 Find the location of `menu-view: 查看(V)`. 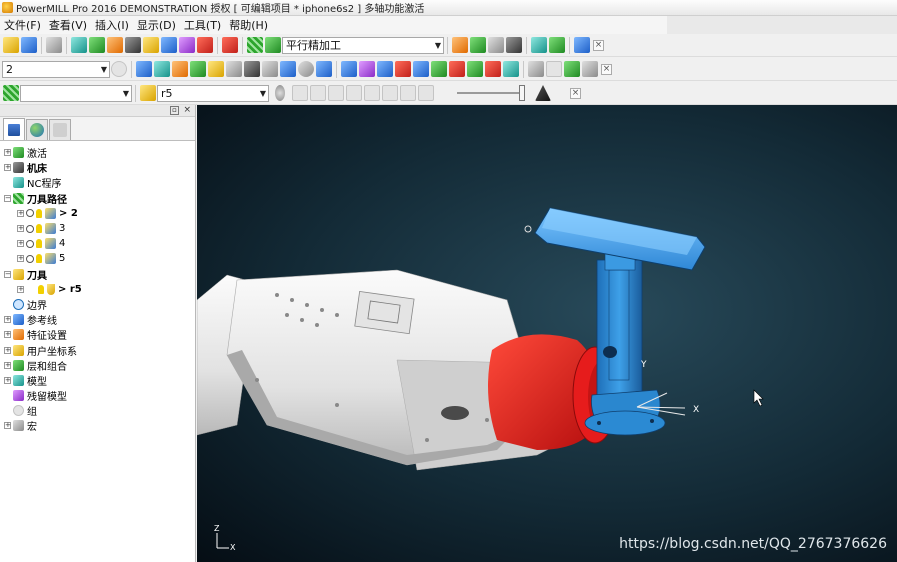

menu-view: 查看(V) is located at coordinates (70, 25).